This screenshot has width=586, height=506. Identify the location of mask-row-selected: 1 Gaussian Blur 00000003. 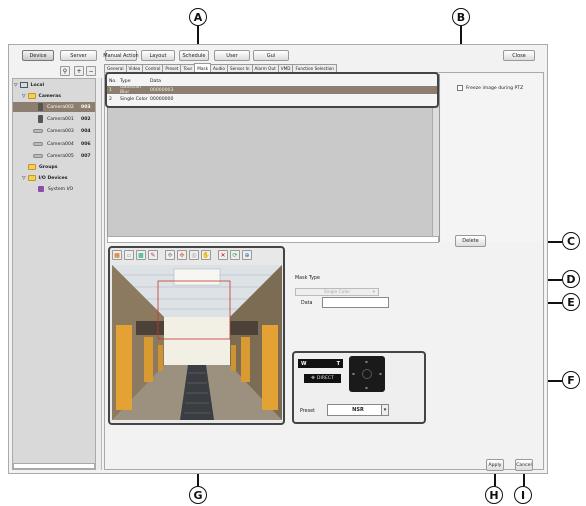
(272, 90).